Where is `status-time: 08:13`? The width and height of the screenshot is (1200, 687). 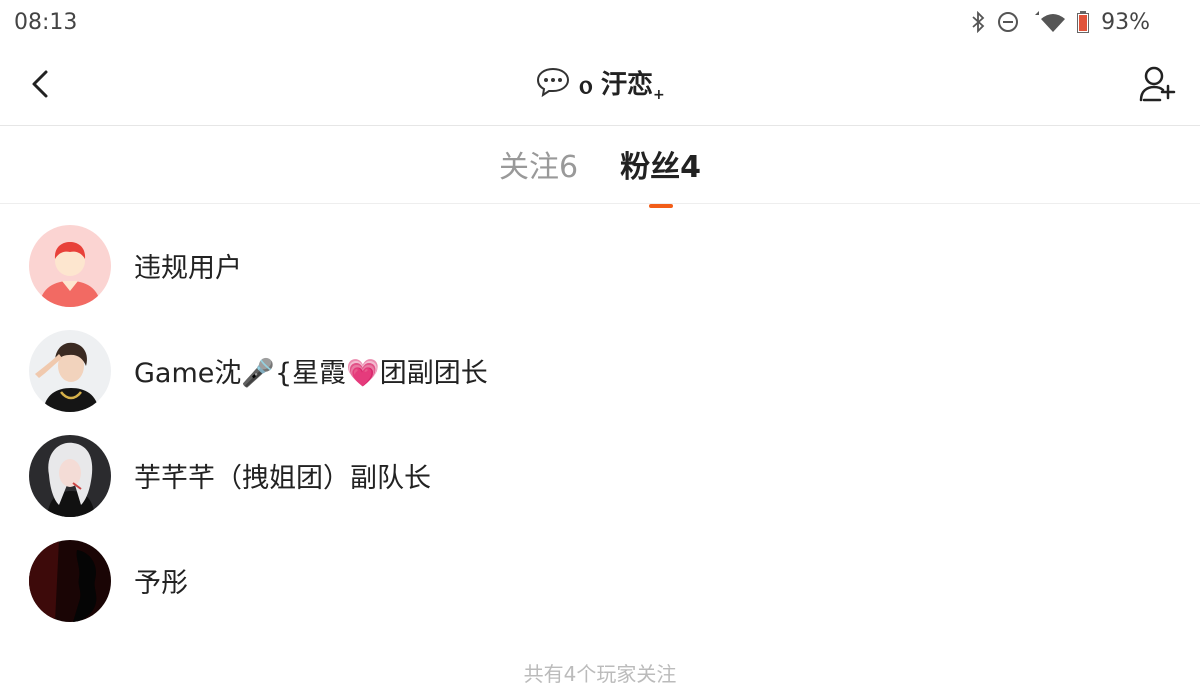 status-time: 08:13 is located at coordinates (46, 22).